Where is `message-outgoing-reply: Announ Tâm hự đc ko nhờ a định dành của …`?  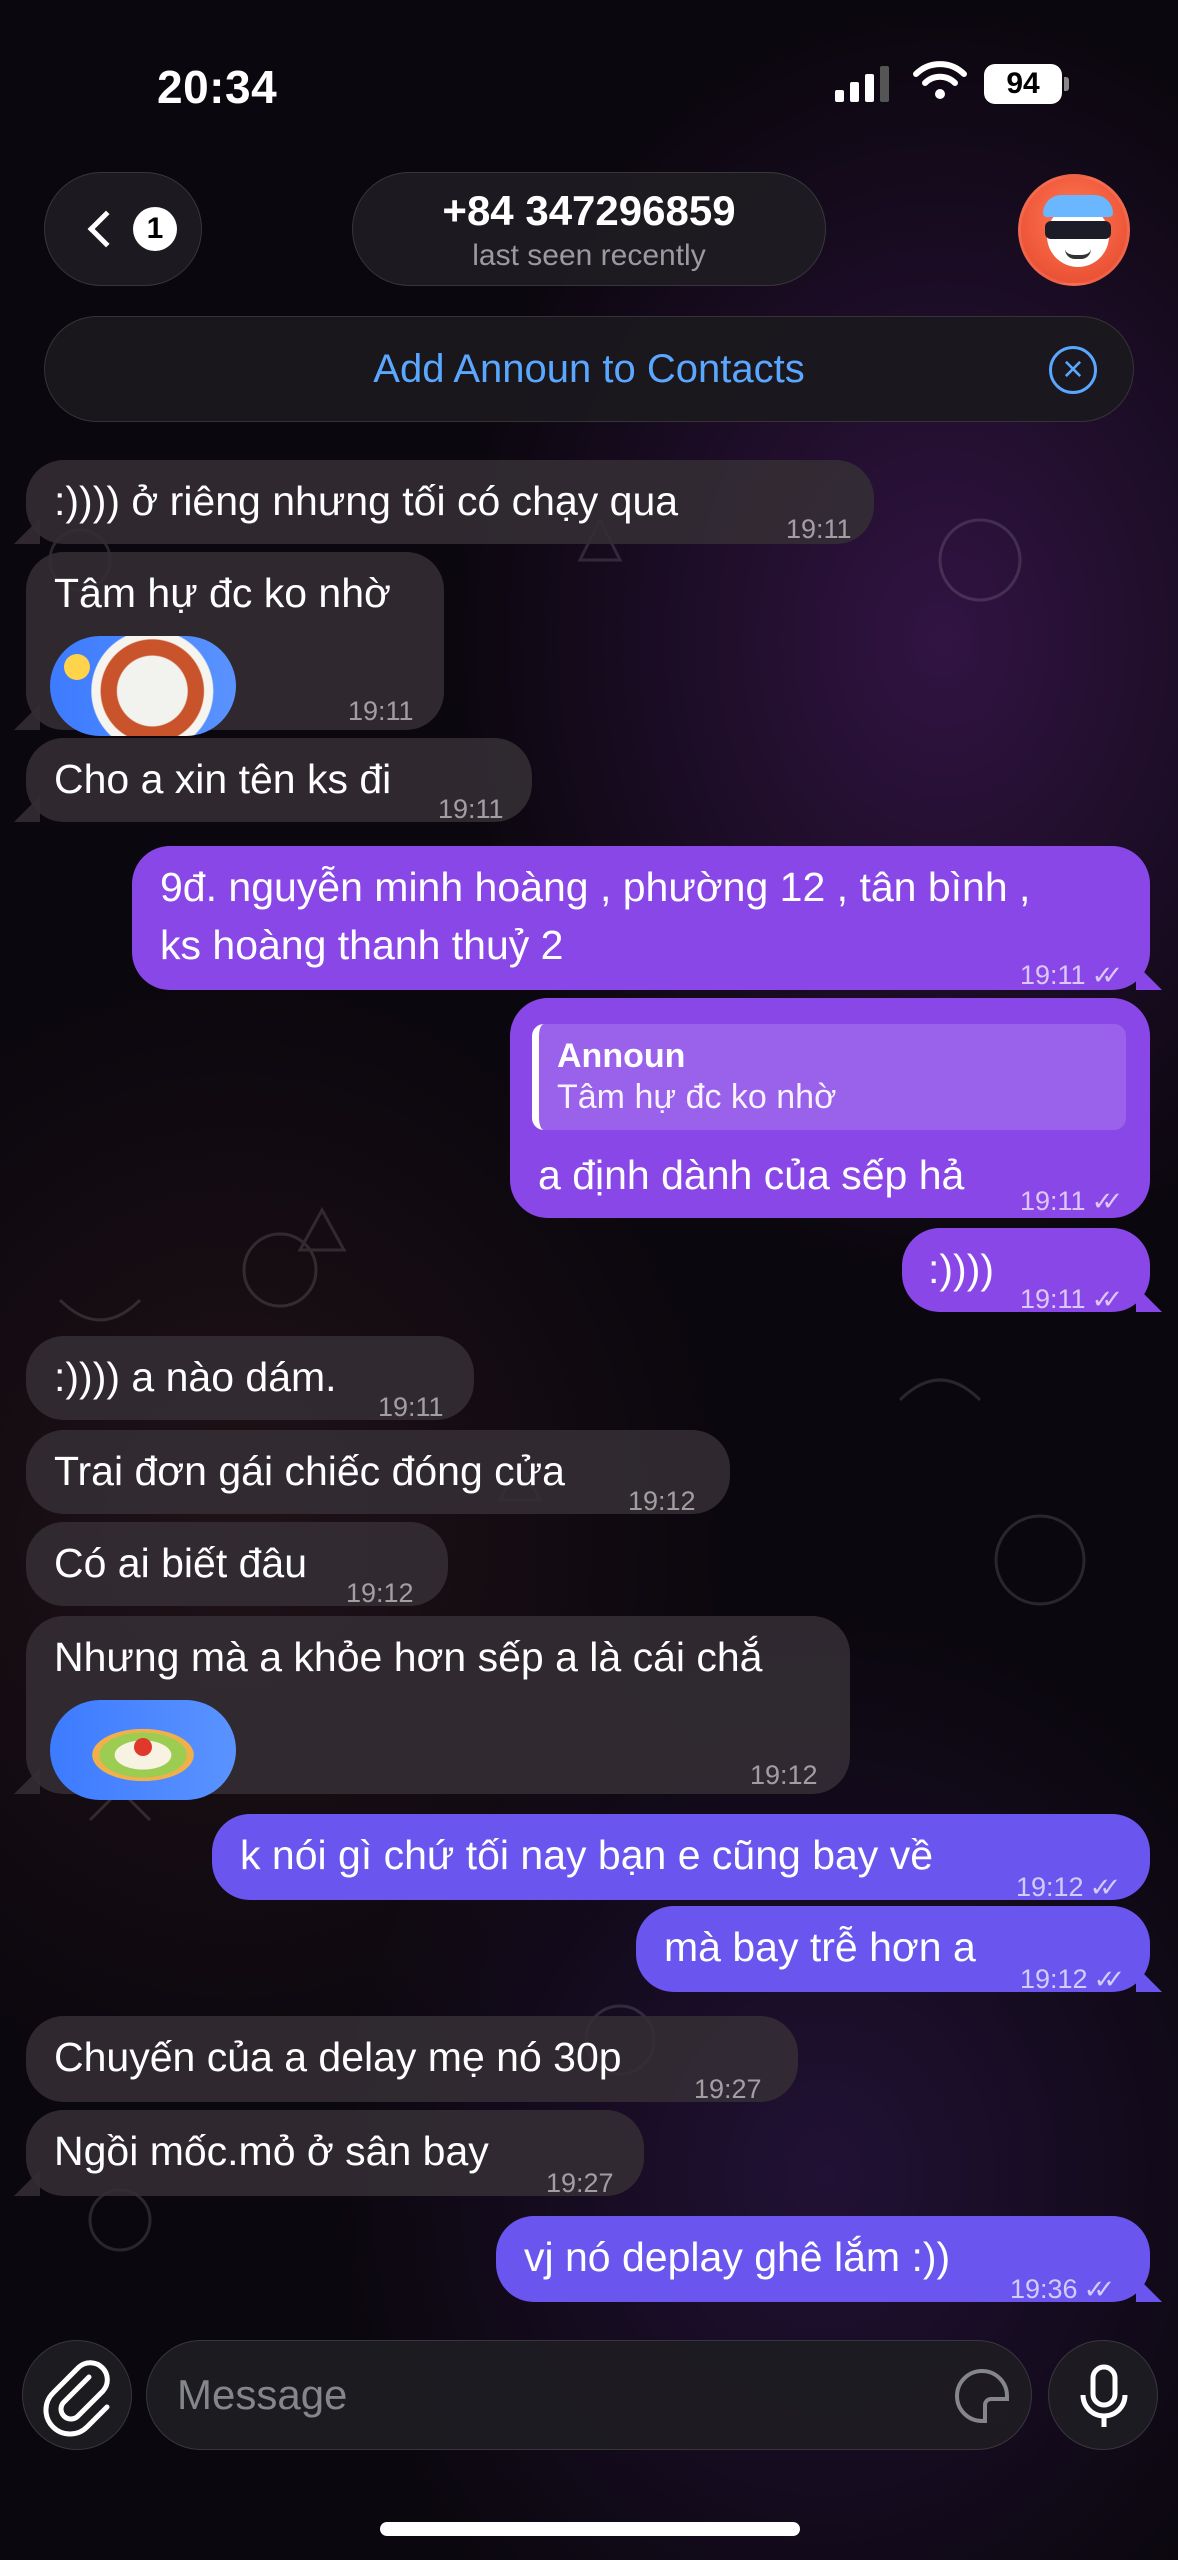
message-outgoing-reply: Announ Tâm hự đc ko nhờ a định dành của … is located at coordinates (830, 1108).